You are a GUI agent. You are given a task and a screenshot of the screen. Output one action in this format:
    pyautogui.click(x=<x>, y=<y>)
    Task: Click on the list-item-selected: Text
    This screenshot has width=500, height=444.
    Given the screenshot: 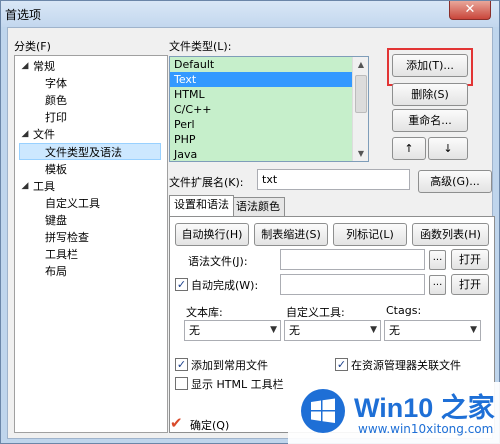 What is the action you would take?
    pyautogui.click(x=269, y=79)
    